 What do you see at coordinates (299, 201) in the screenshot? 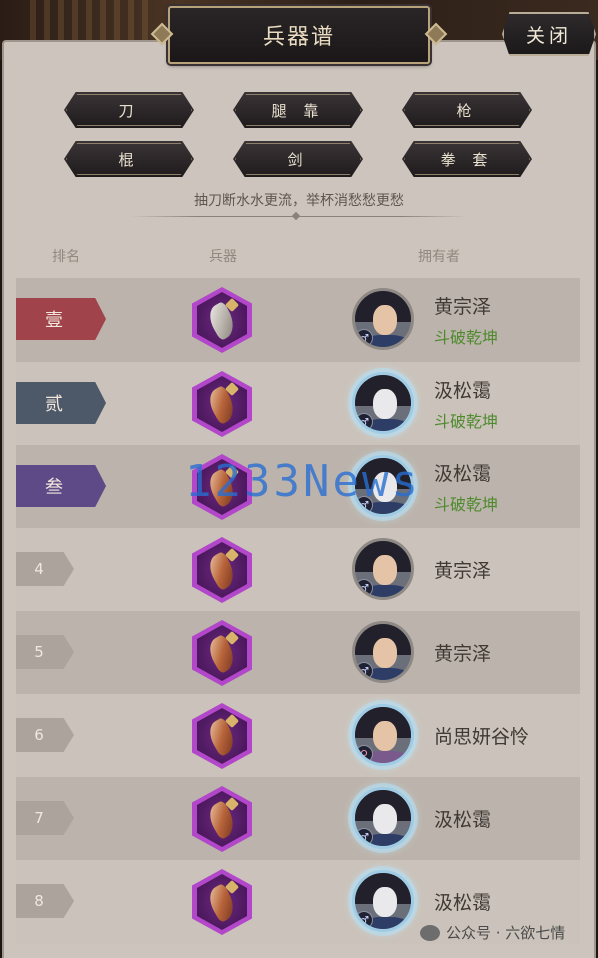
I see `subtitle: 抽刀断水水更流，举杯消愁愁更愁` at bounding box center [299, 201].